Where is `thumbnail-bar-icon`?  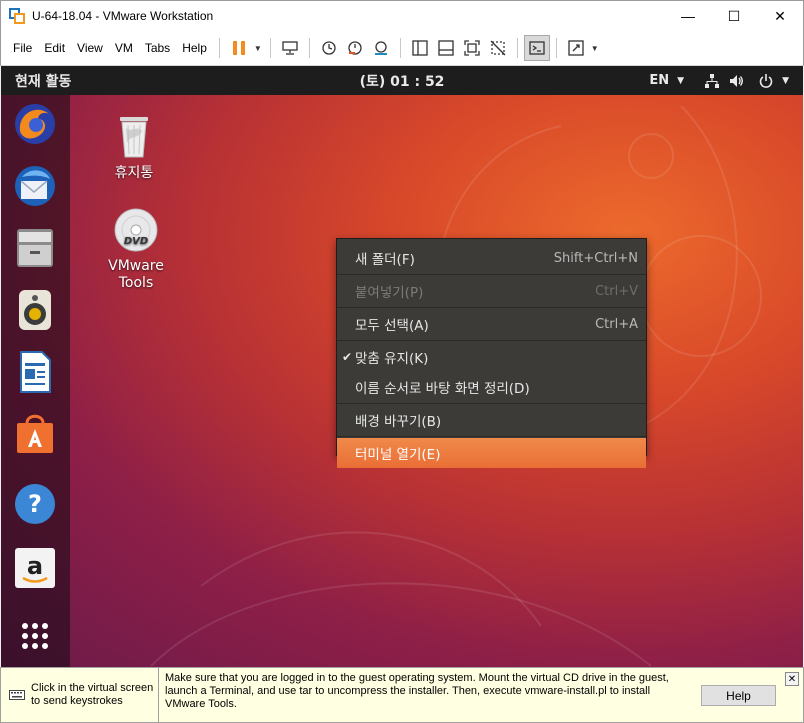
thumbnail-bar-icon is located at coordinates (446, 48).